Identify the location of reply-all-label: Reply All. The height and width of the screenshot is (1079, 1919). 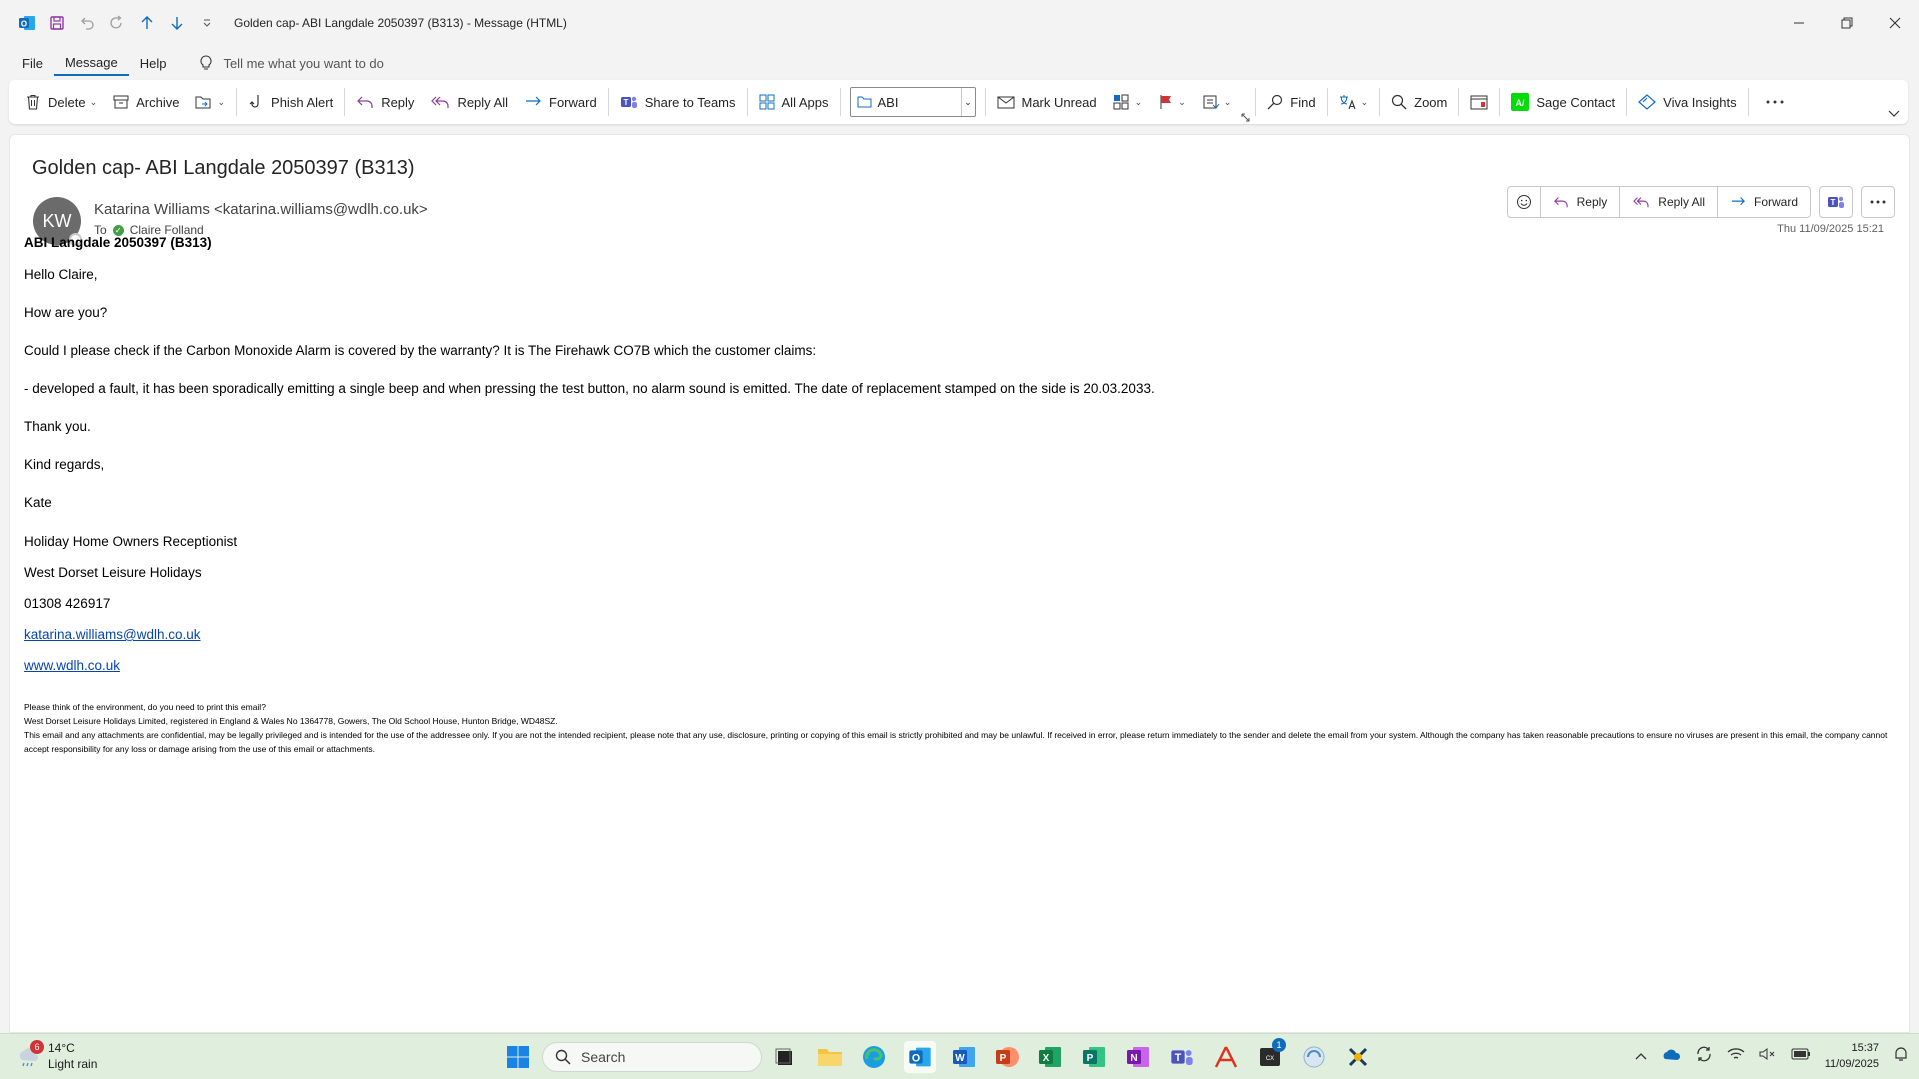
(483, 102).